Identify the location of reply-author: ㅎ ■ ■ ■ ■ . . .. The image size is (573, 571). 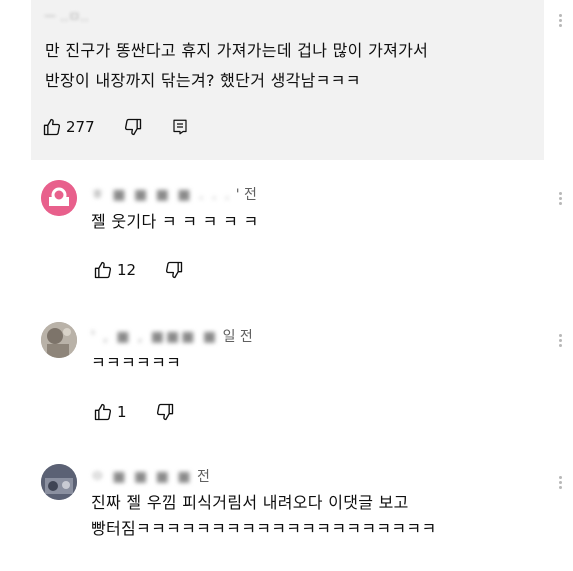
(161, 194).